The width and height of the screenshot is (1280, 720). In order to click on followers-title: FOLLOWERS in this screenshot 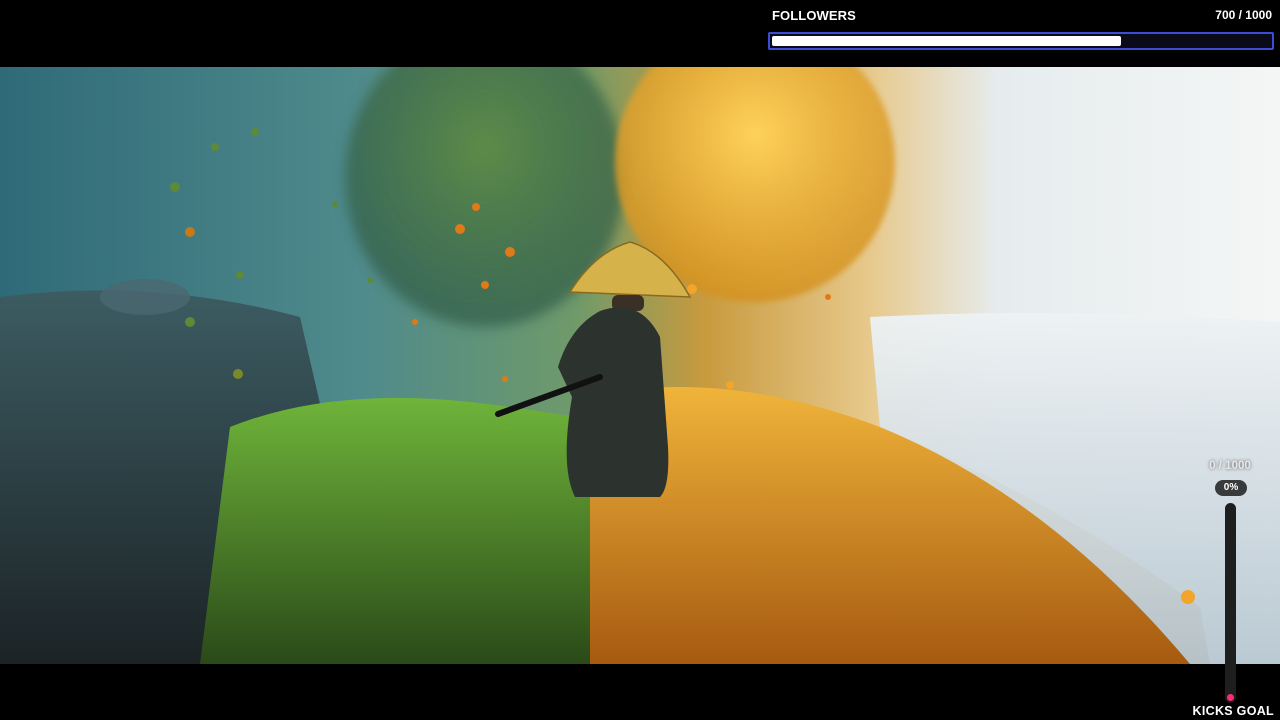, I will do `click(814, 15)`.